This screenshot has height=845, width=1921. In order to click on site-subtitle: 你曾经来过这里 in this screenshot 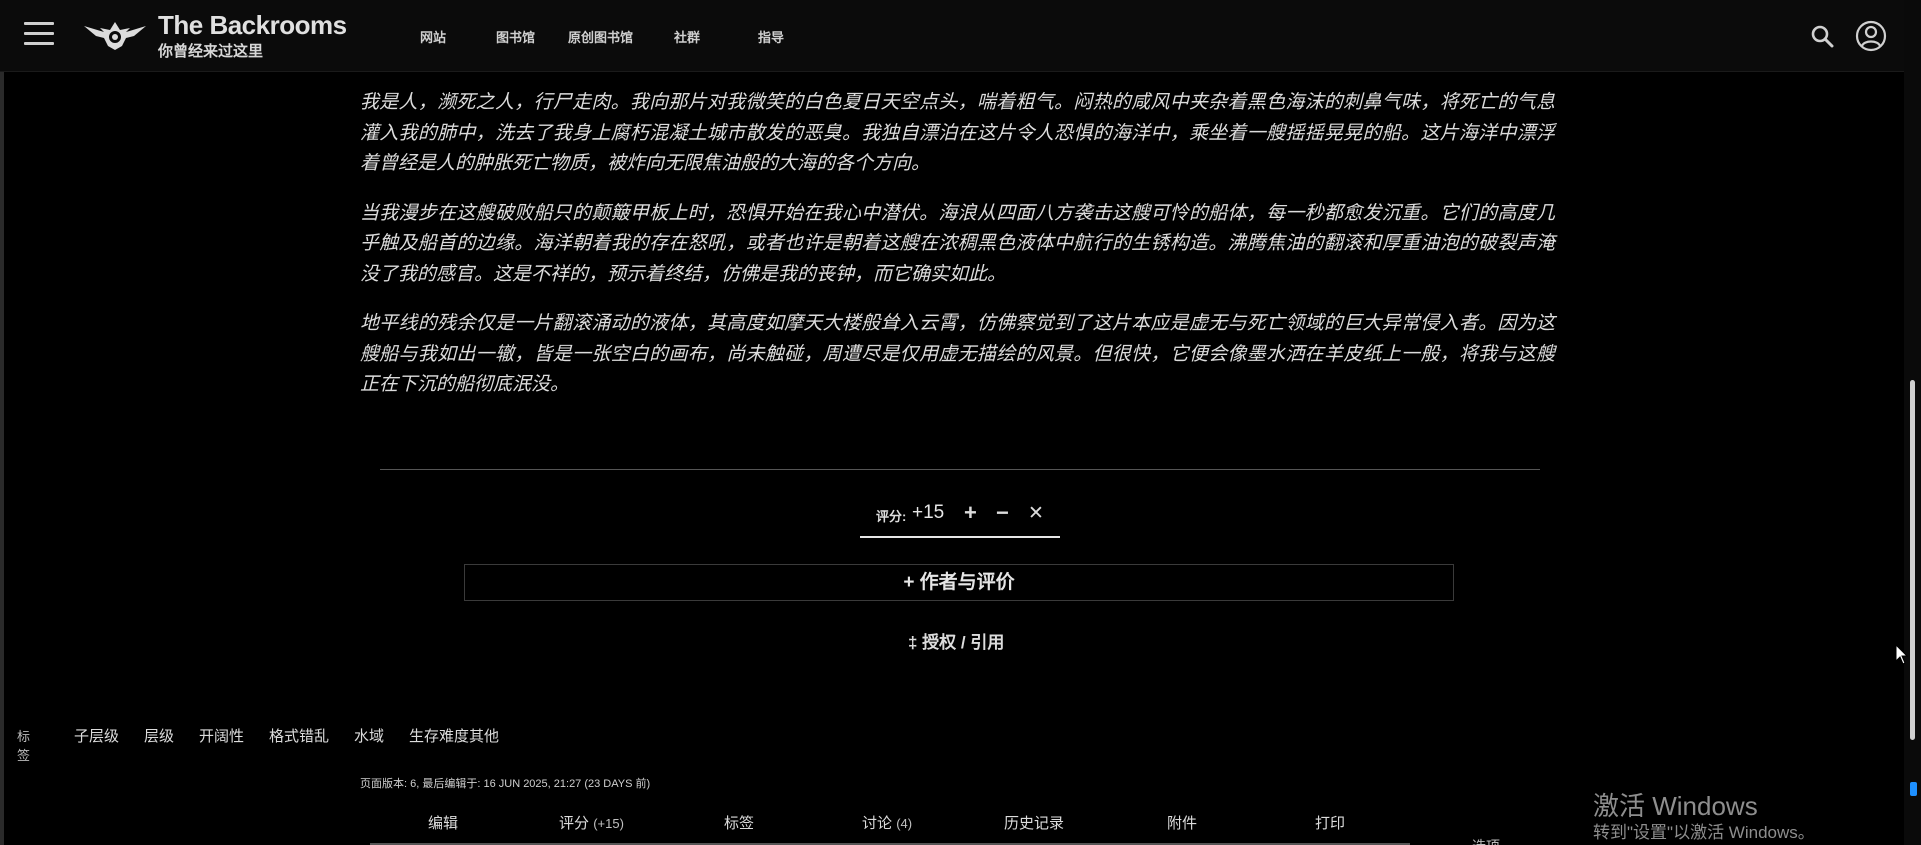, I will do `click(211, 51)`.